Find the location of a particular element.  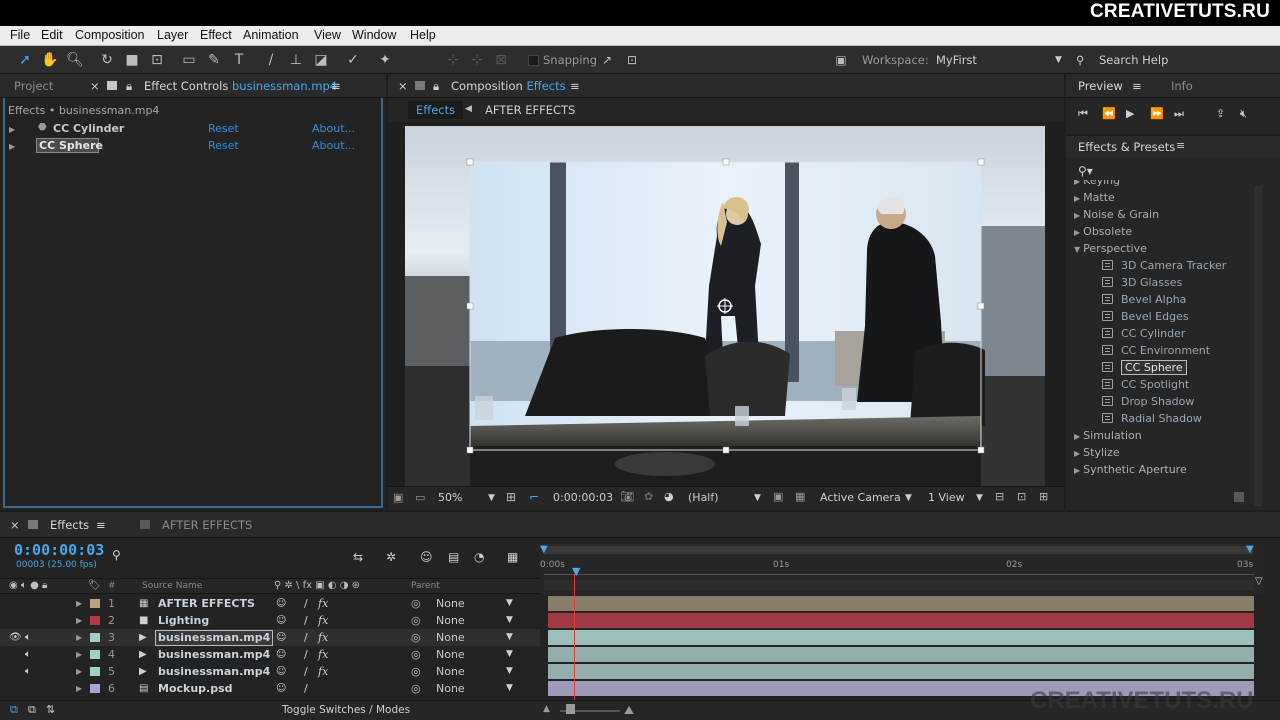

work-area-bar is located at coordinates (898, 550).